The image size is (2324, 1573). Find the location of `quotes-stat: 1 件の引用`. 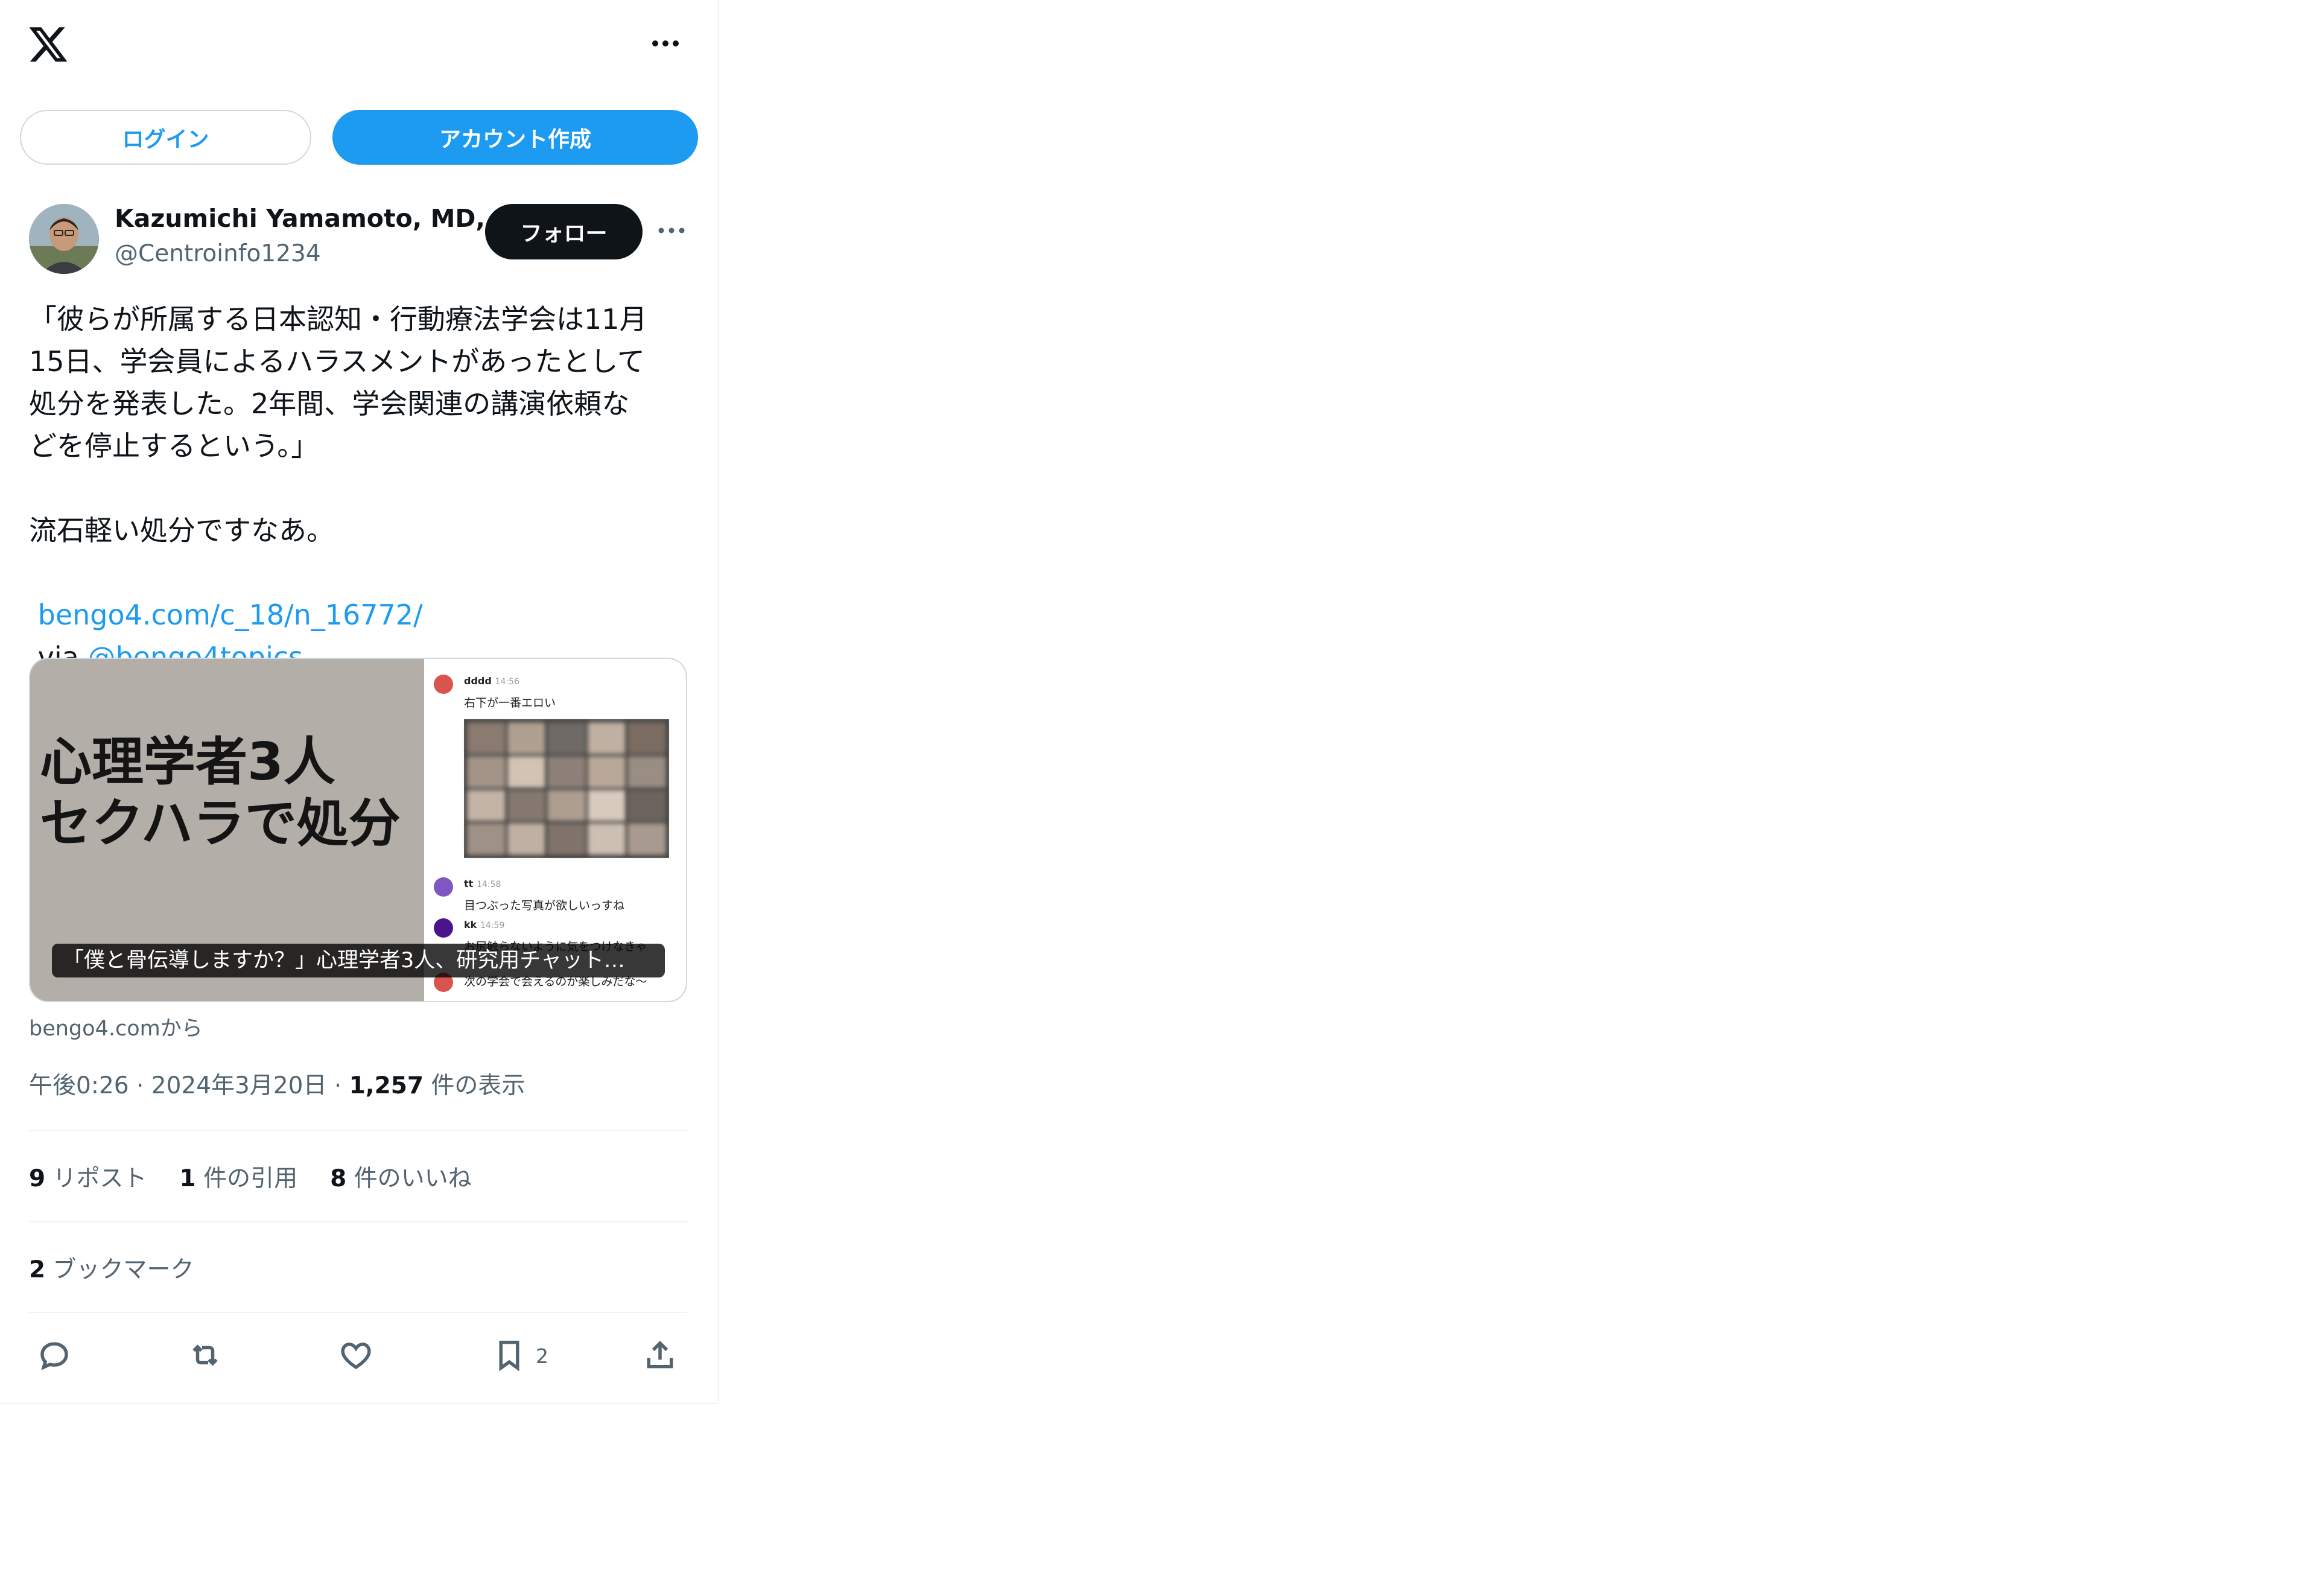

quotes-stat: 1 件の引用 is located at coordinates (239, 1178).